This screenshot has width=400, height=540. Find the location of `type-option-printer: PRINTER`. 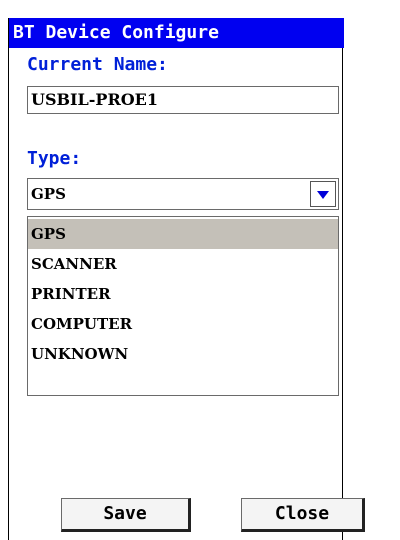

type-option-printer: PRINTER is located at coordinates (183, 294).